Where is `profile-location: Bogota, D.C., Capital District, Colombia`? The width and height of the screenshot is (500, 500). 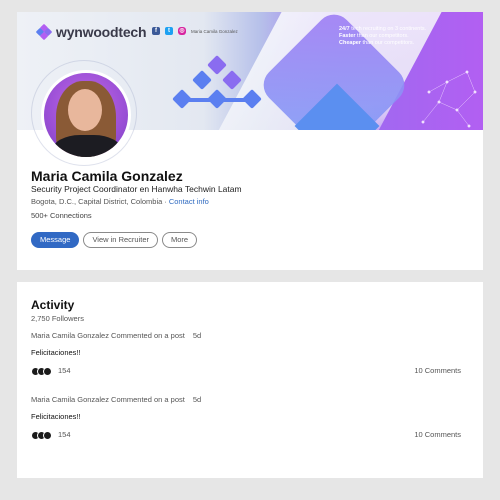 profile-location: Bogota, D.C., Capital District, Colombia is located at coordinates (97, 201).